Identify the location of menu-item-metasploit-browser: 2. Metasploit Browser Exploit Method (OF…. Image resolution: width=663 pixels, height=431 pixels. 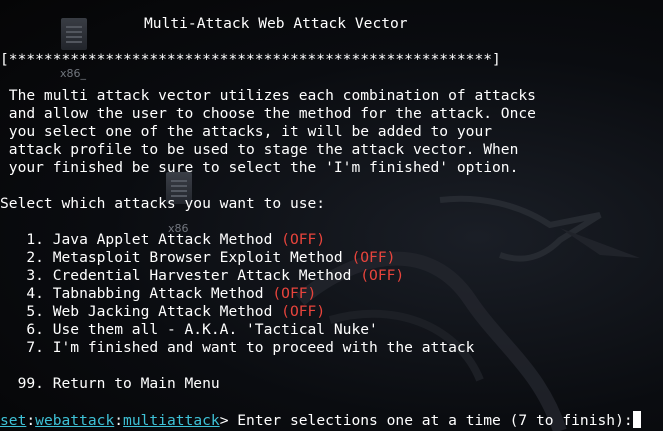
(197, 258).